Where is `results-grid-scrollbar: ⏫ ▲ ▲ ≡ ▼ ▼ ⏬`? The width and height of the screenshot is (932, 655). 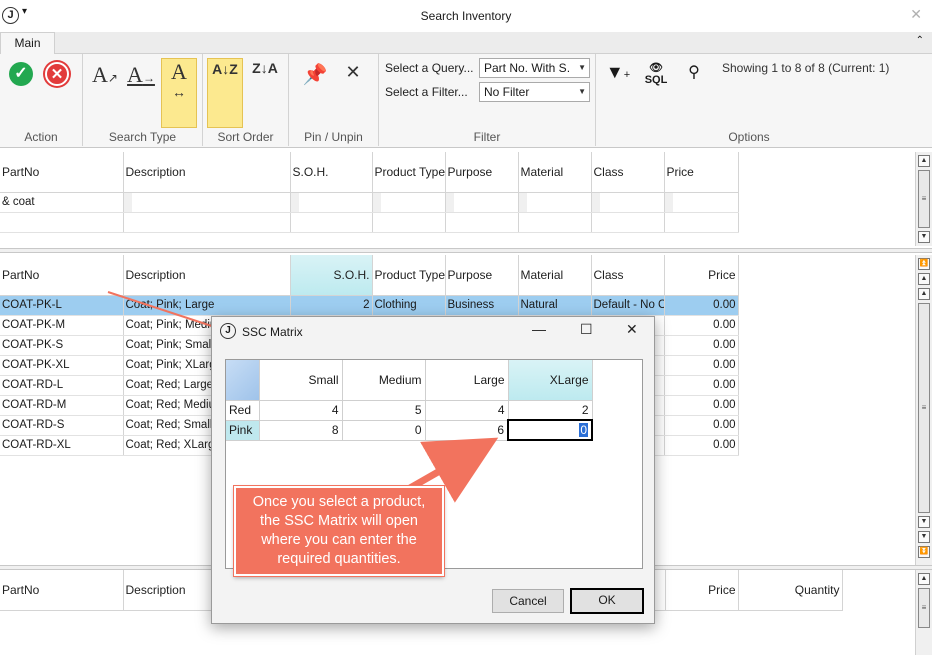 results-grid-scrollbar: ⏫ ▲ ▲ ≡ ▼ ▼ ⏬ is located at coordinates (923, 410).